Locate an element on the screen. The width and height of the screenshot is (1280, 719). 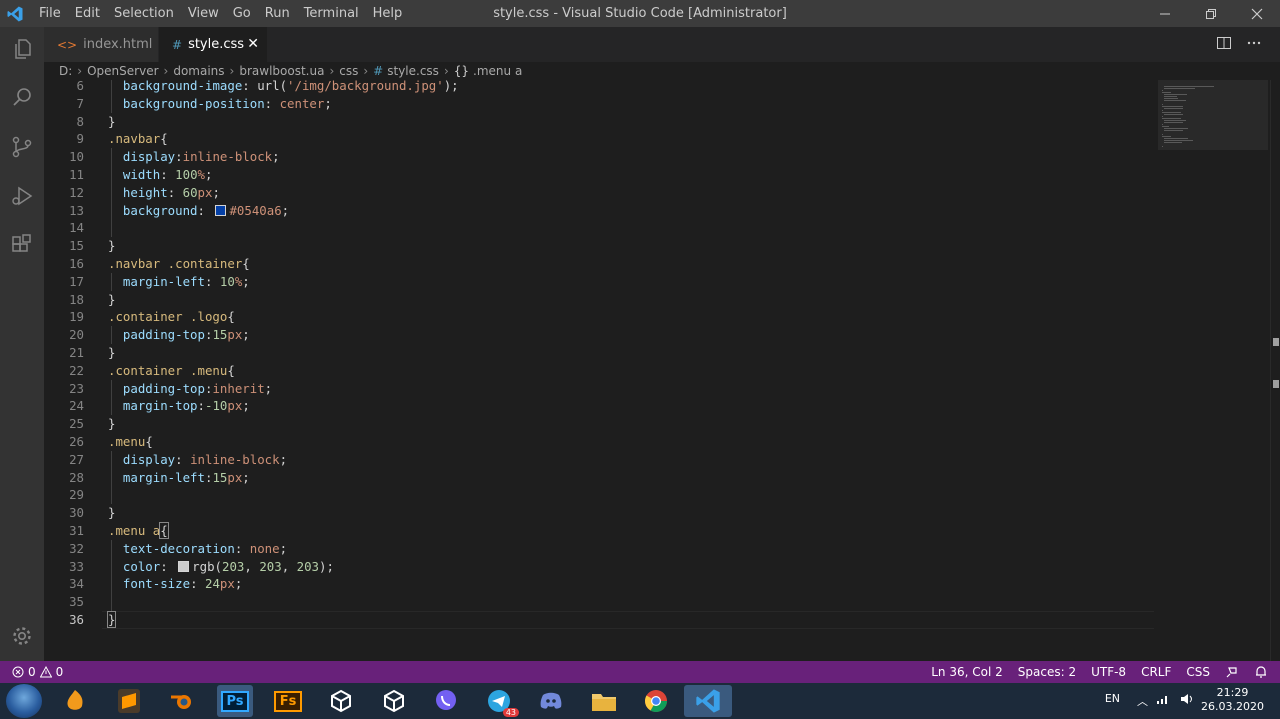
code-line: 28 margin-left:15px; is located at coordinates (599, 477).